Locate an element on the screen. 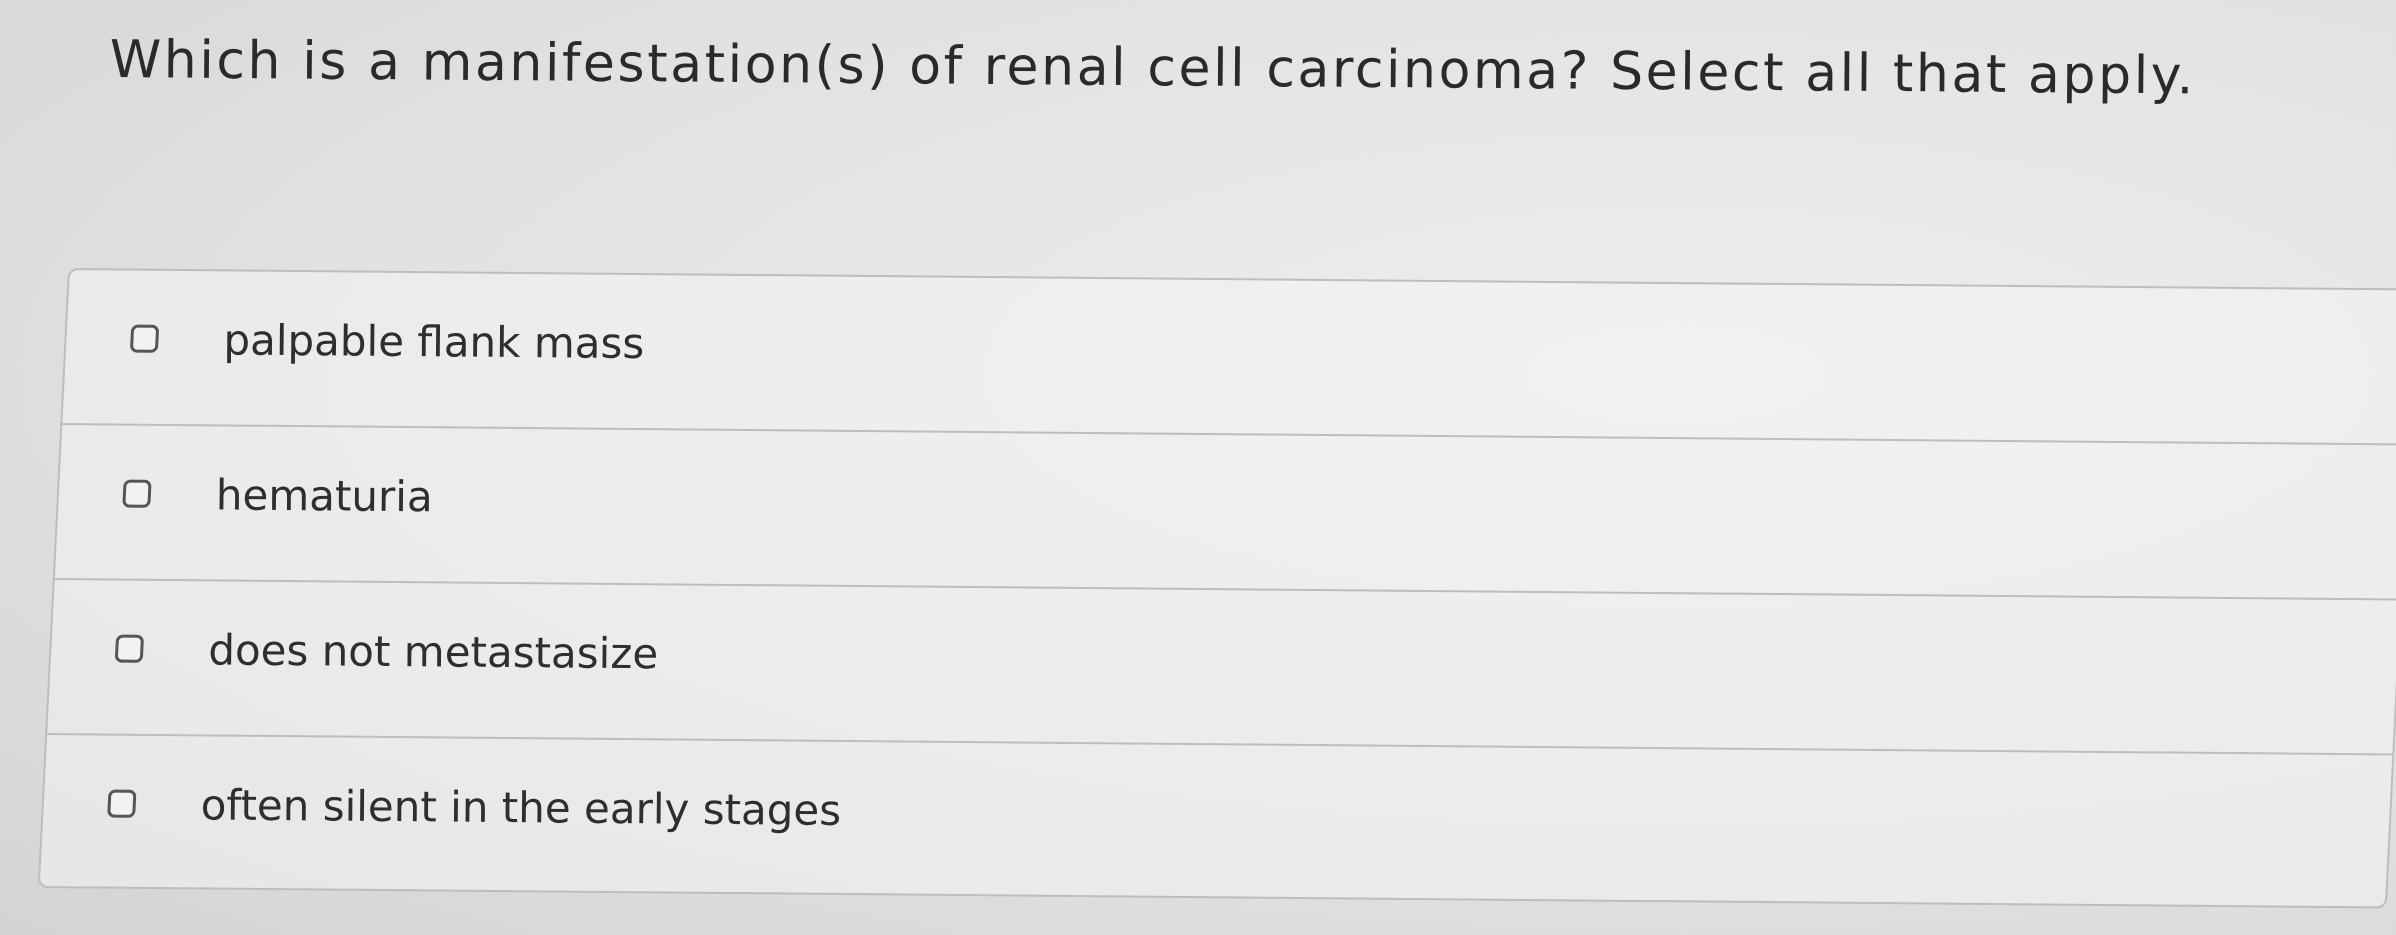 The width and height of the screenshot is (2396, 935). answer-option-label: hematuria is located at coordinates (324, 496).